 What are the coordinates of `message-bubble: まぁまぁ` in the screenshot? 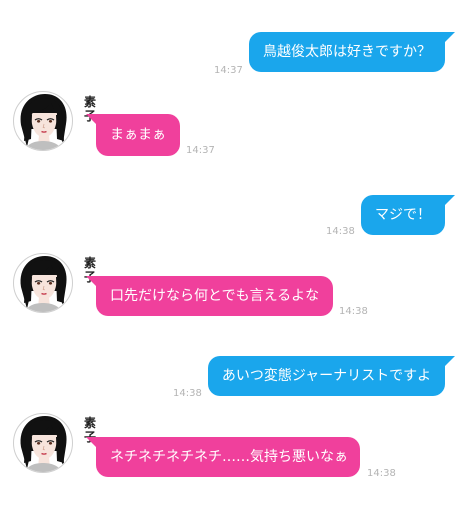 It's located at (133, 135).